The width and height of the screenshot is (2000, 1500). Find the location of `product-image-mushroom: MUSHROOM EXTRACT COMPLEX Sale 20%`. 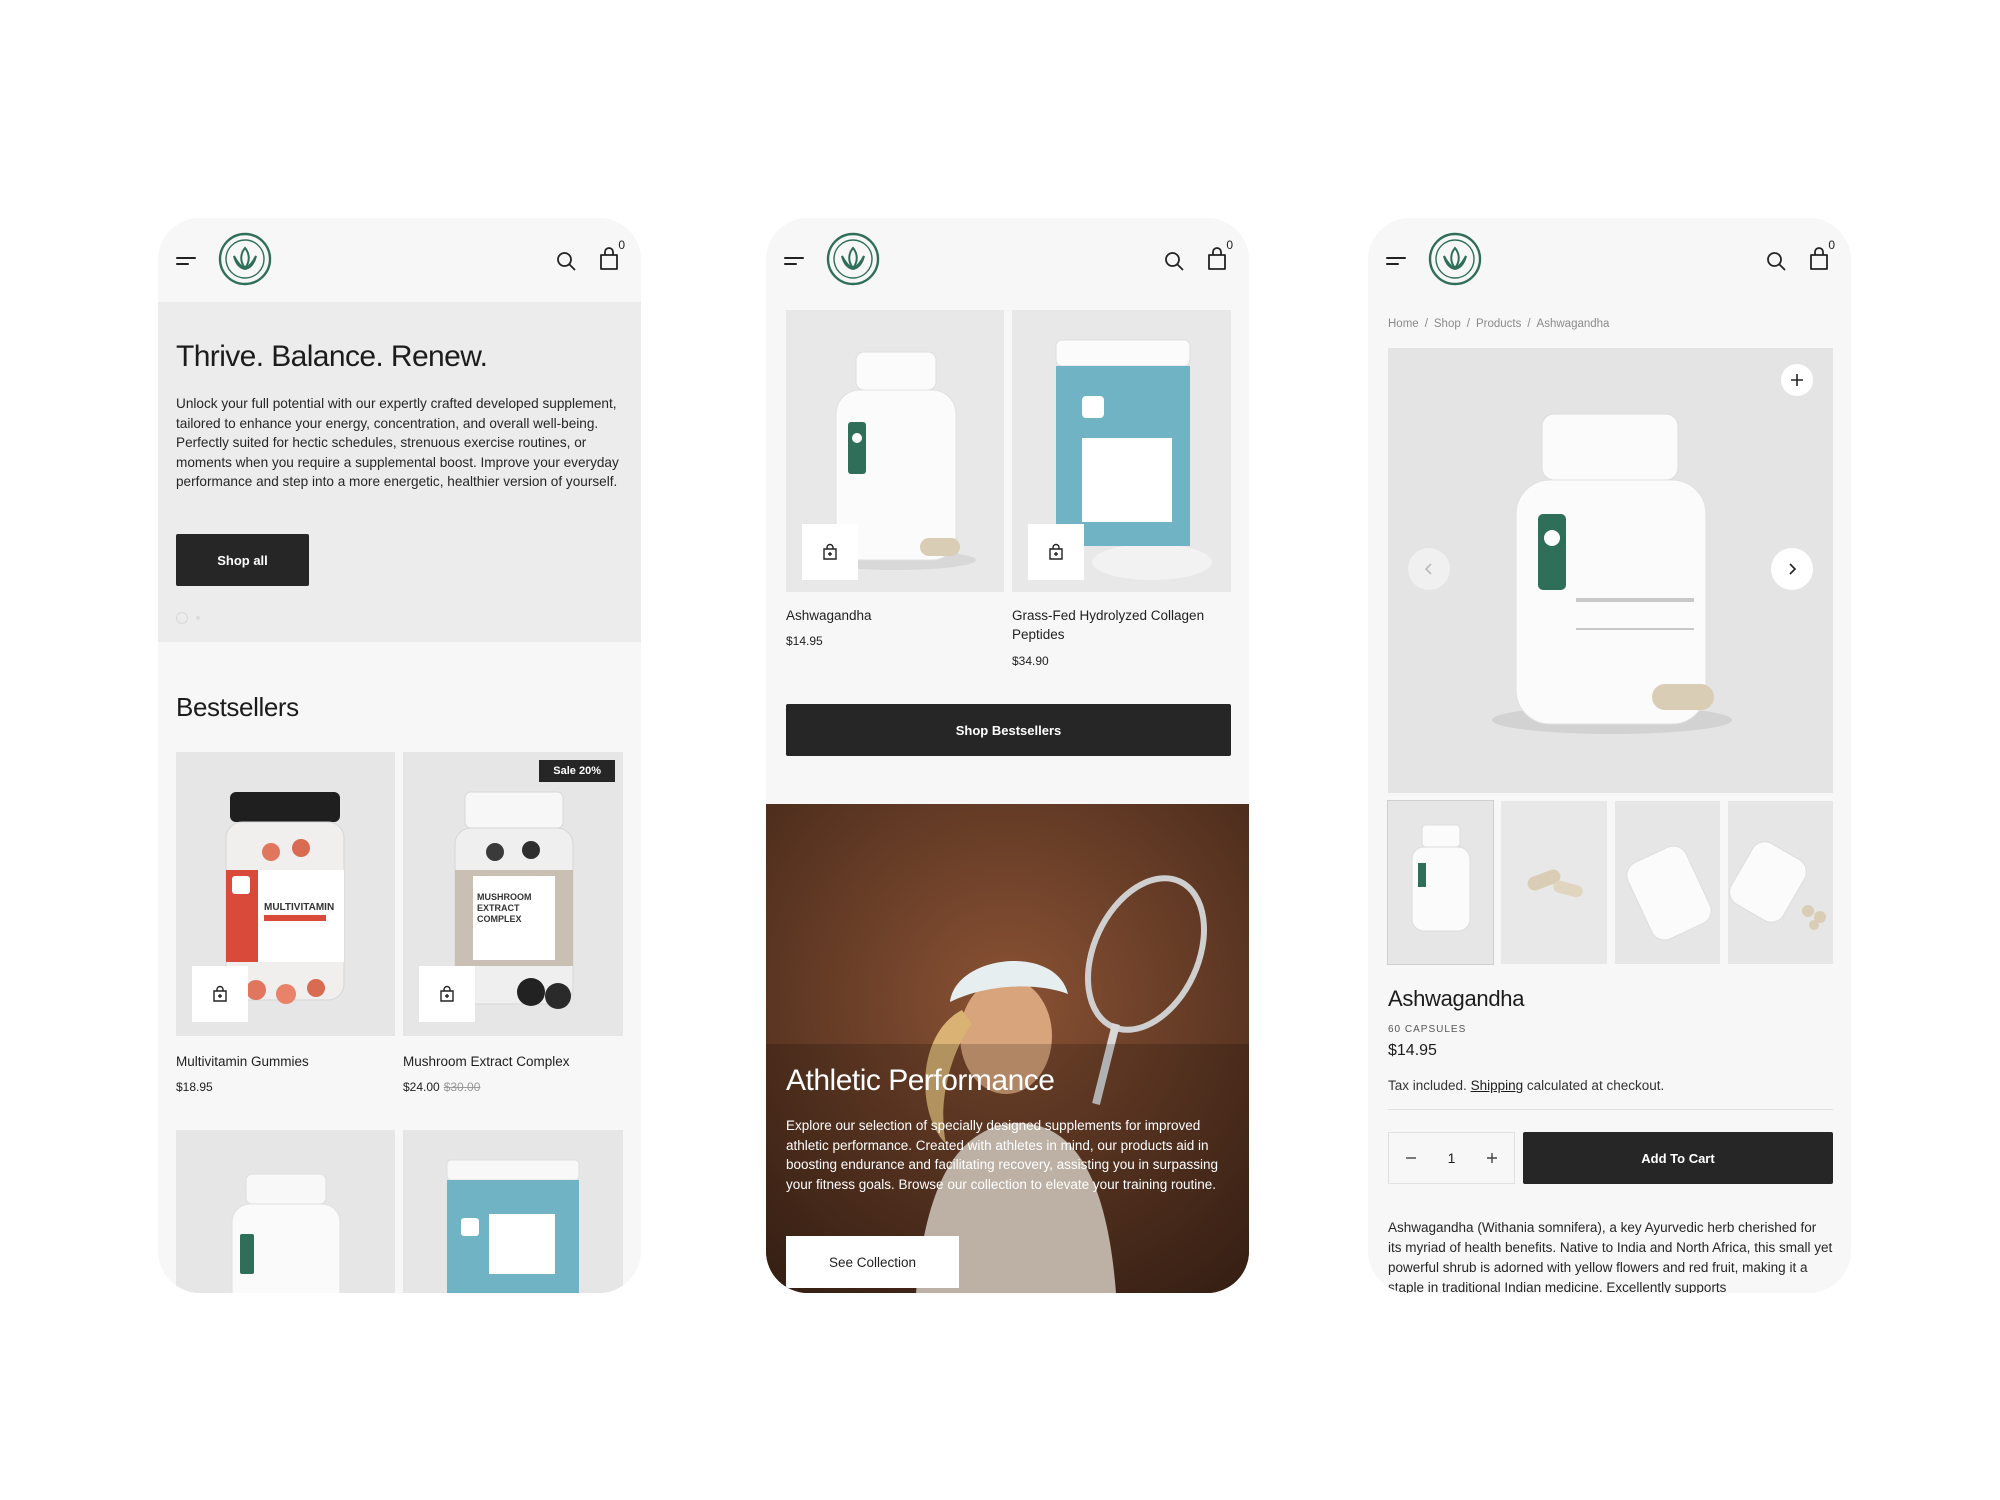

product-image-mushroom: MUSHROOM EXTRACT COMPLEX Sale 20% is located at coordinates (513, 894).